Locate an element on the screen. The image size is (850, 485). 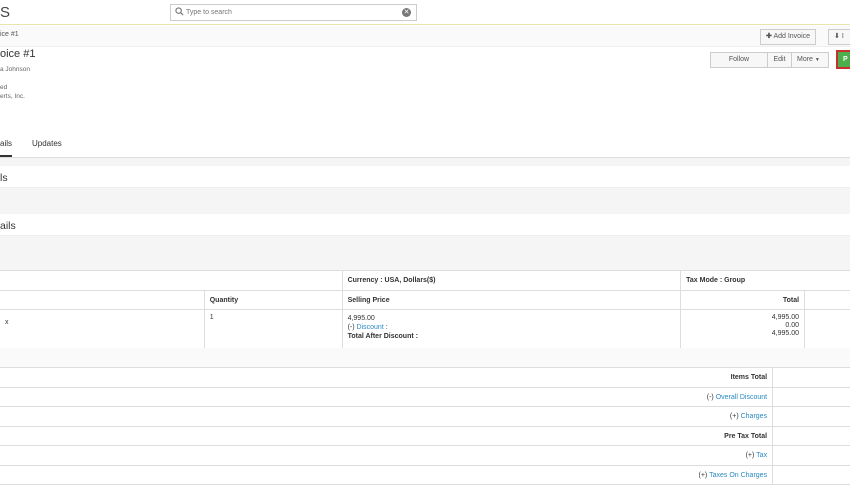
section-header-address: ails is located at coordinates (425, 225).